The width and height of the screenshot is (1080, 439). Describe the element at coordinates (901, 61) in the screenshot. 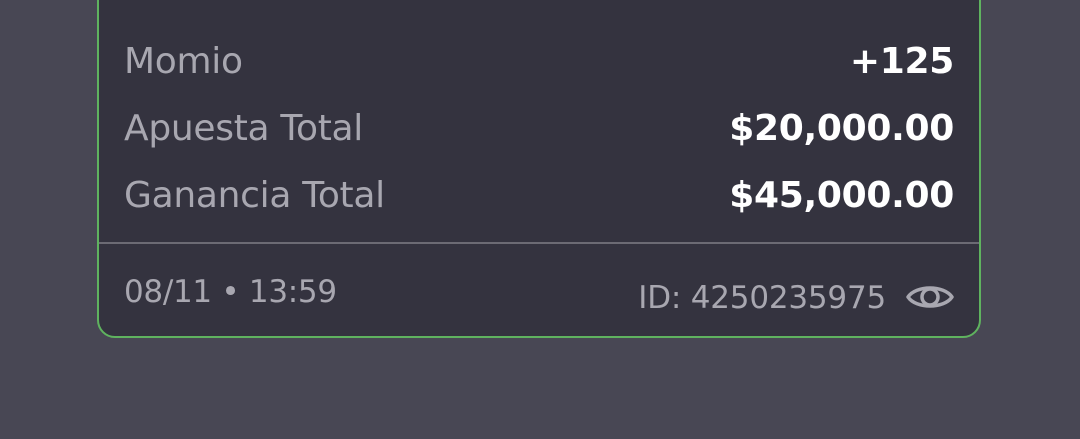

I see `odds-value: +125` at that location.